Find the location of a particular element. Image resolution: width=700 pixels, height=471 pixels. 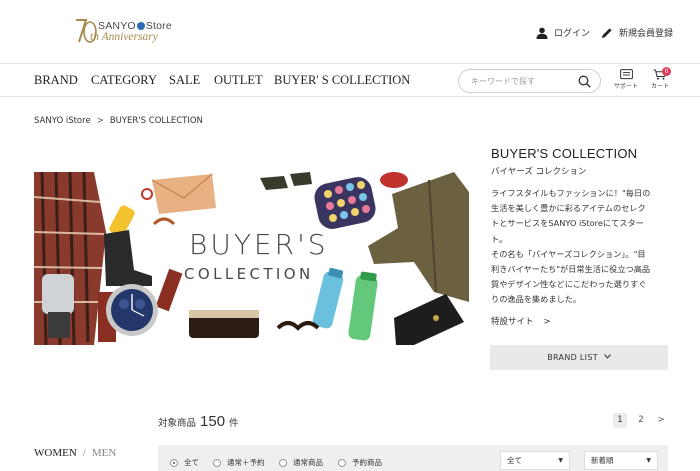

description-line: 生活を美しく豊かに彩るアイテムのセレク is located at coordinates (568, 208).